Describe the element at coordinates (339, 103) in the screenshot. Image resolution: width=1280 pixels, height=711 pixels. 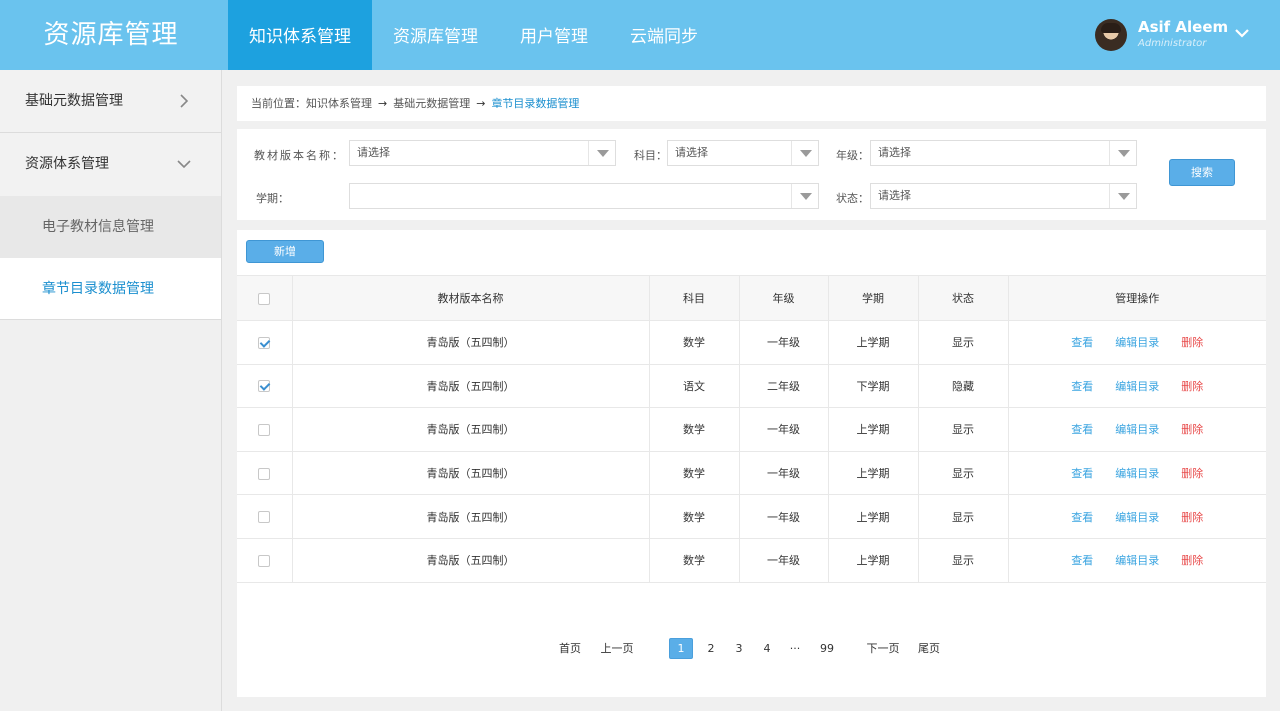
I see `breadcrumb-item: 知识体系管理` at that location.